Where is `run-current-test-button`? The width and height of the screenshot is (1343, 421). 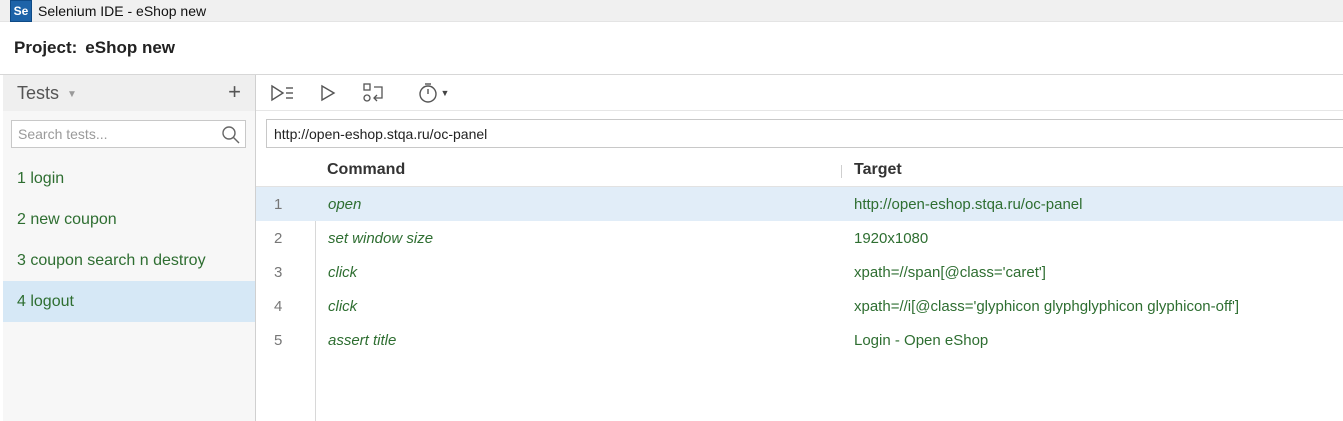
run-current-test-button is located at coordinates (328, 93).